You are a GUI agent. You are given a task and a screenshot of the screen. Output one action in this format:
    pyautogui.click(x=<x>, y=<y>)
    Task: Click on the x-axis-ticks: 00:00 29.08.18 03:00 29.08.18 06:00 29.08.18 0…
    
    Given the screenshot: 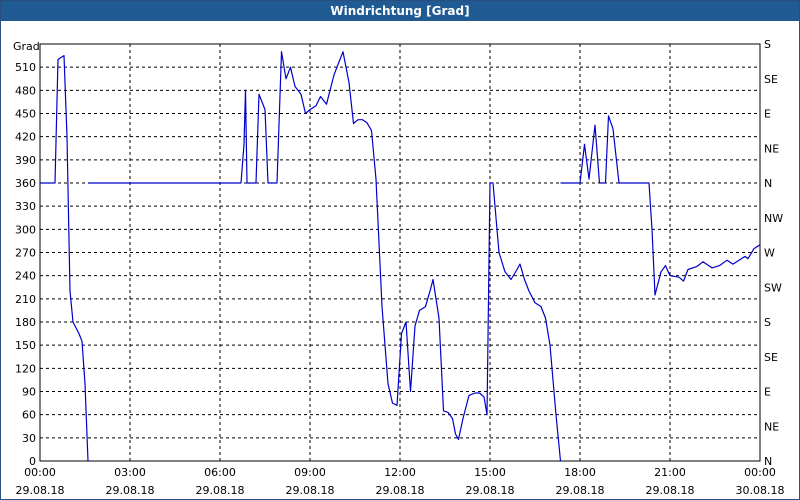 What is the action you would take?
    pyautogui.click(x=400, y=481)
    